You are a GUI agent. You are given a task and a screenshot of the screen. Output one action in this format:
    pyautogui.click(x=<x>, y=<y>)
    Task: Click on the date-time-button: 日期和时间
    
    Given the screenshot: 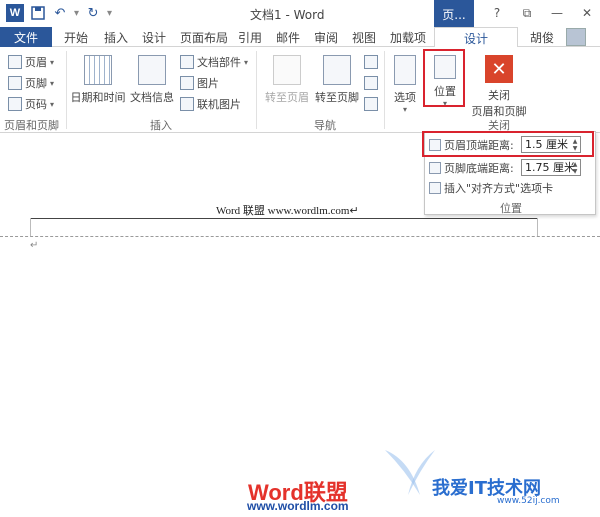 What is the action you would take?
    pyautogui.click(x=98, y=80)
    